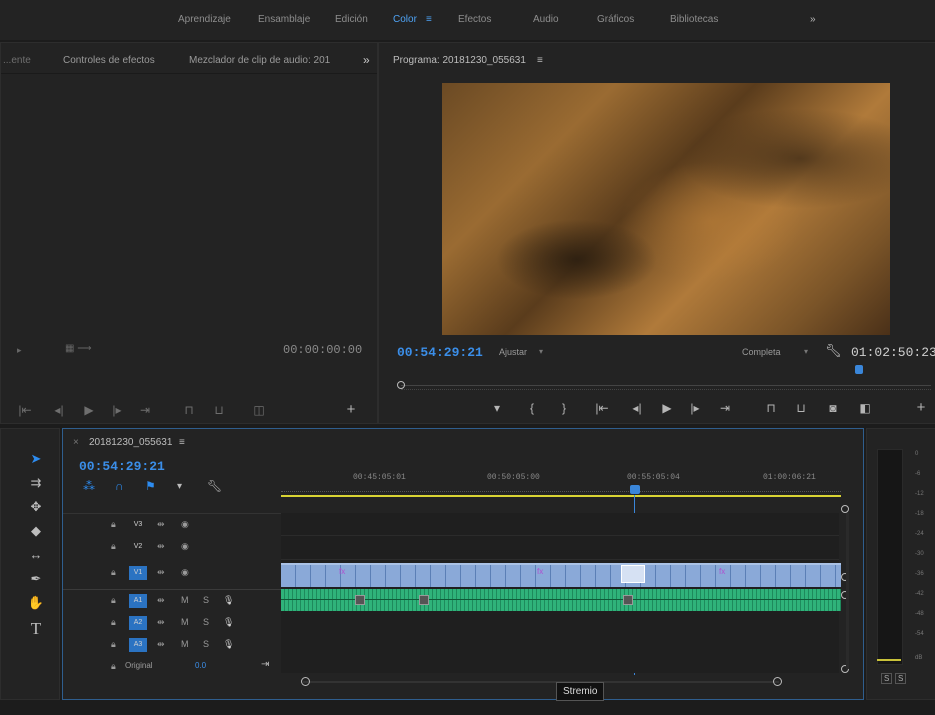  I want to click on ripple-edit-tool-icon: ✥, so click(36, 507).